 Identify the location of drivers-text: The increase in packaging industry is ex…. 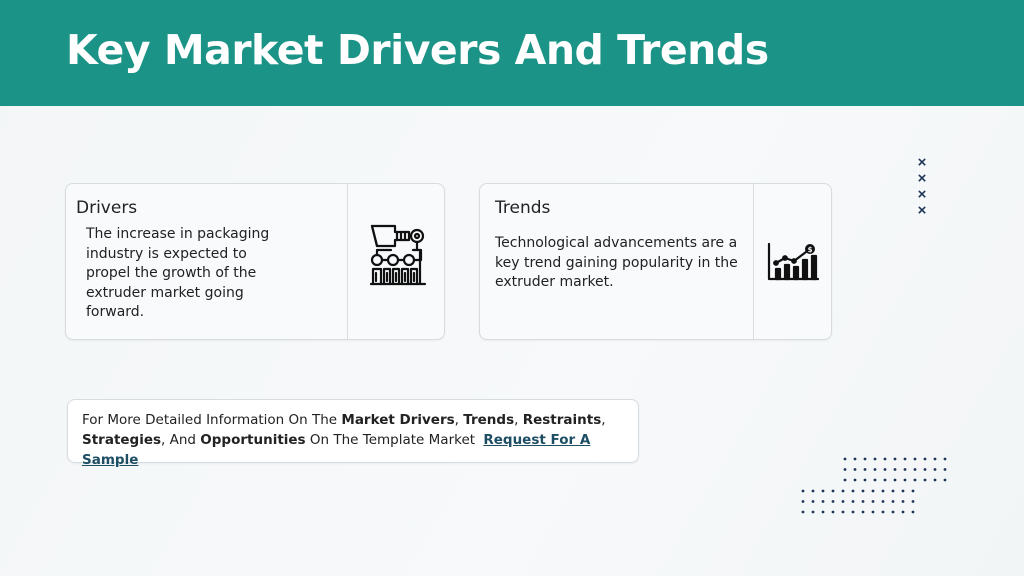
(178, 273).